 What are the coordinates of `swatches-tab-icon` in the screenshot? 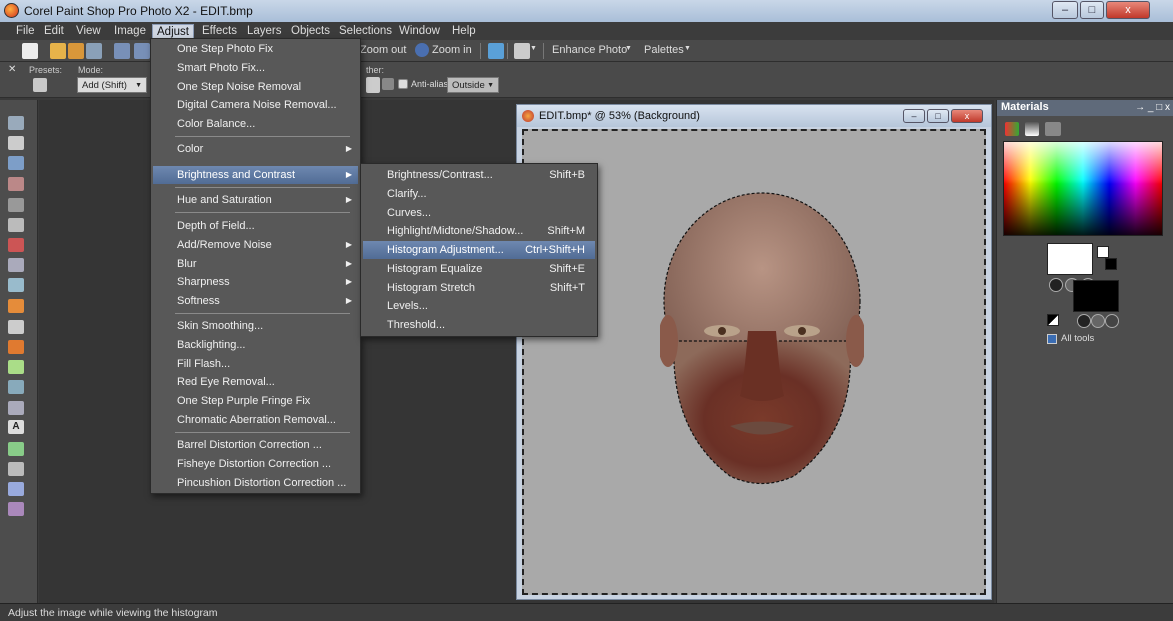 It's located at (1053, 129).